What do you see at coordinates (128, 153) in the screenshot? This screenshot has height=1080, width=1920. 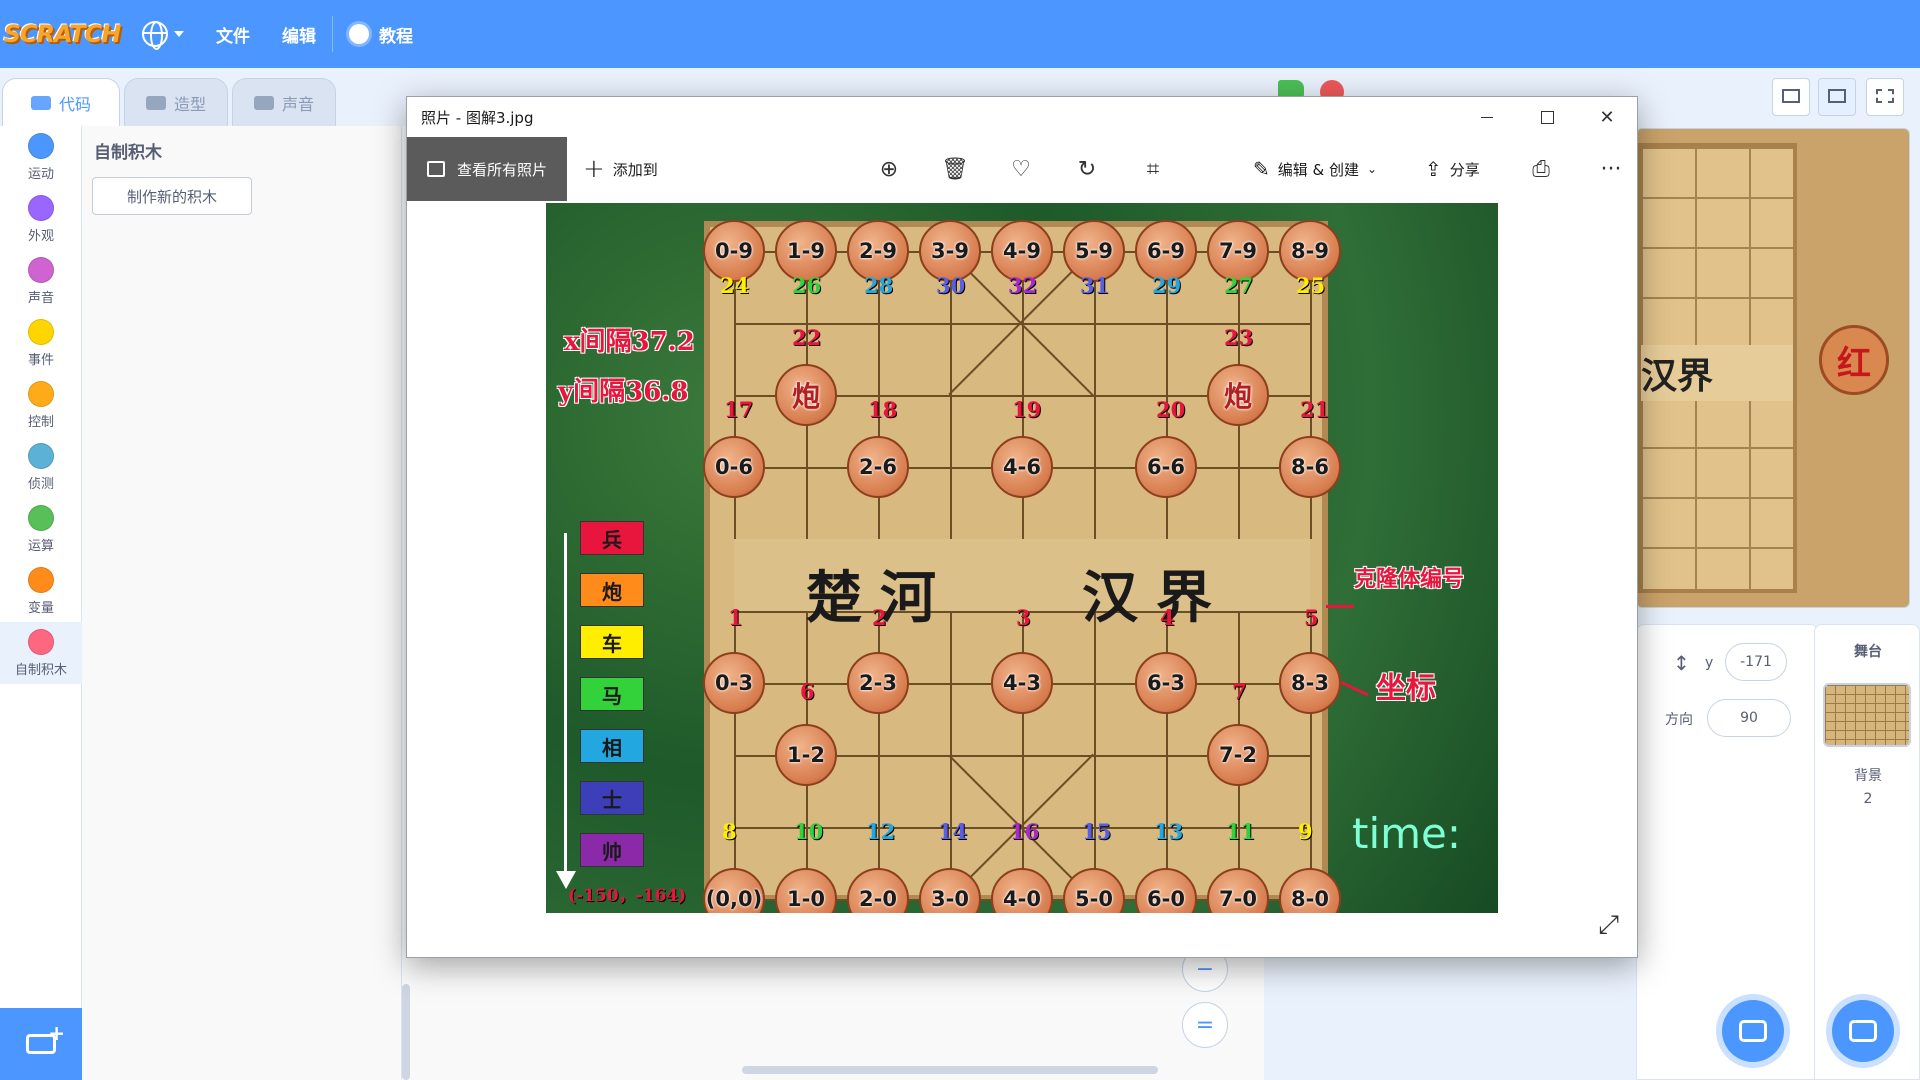 I see `palette-title: 自制积木` at bounding box center [128, 153].